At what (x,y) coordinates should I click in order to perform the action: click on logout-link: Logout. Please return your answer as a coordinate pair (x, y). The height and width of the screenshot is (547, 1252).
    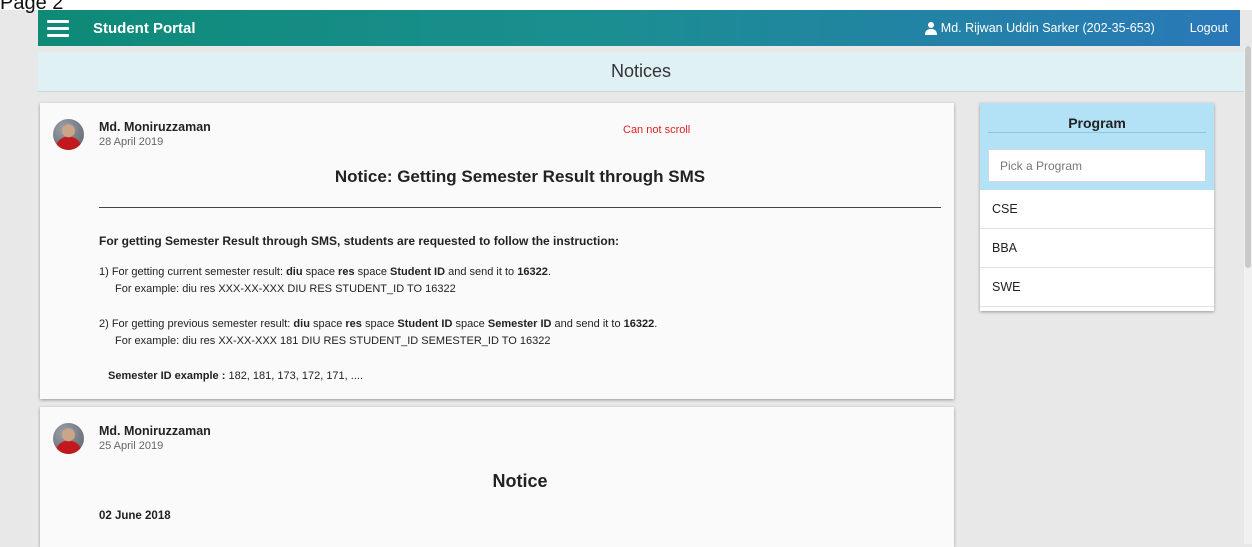
    Looking at the image, I should click on (1209, 28).